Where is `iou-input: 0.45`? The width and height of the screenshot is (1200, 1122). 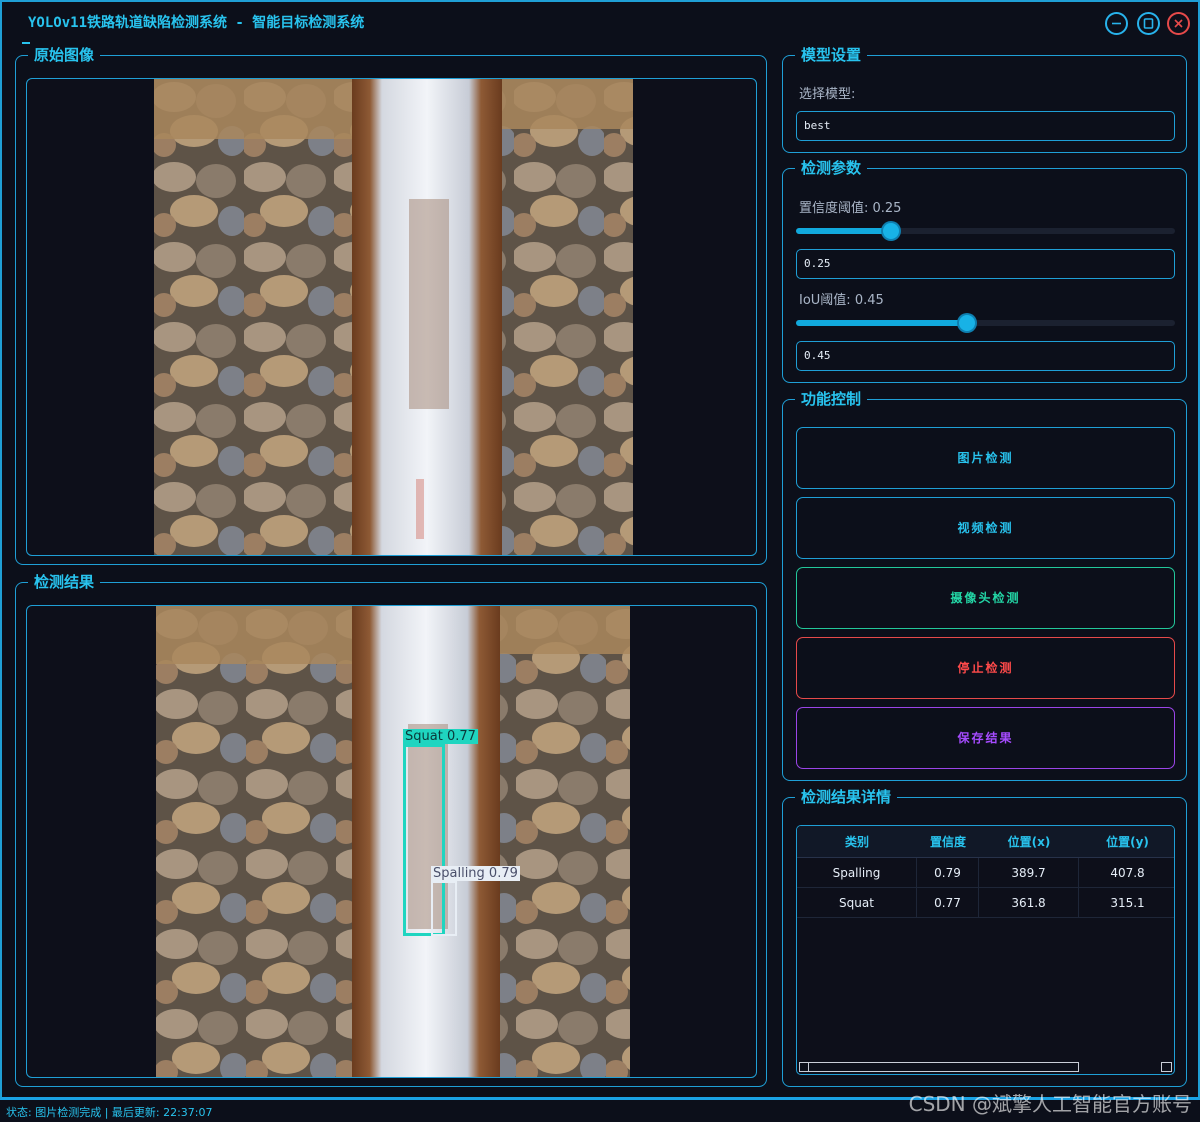
iou-input: 0.45 is located at coordinates (985, 356).